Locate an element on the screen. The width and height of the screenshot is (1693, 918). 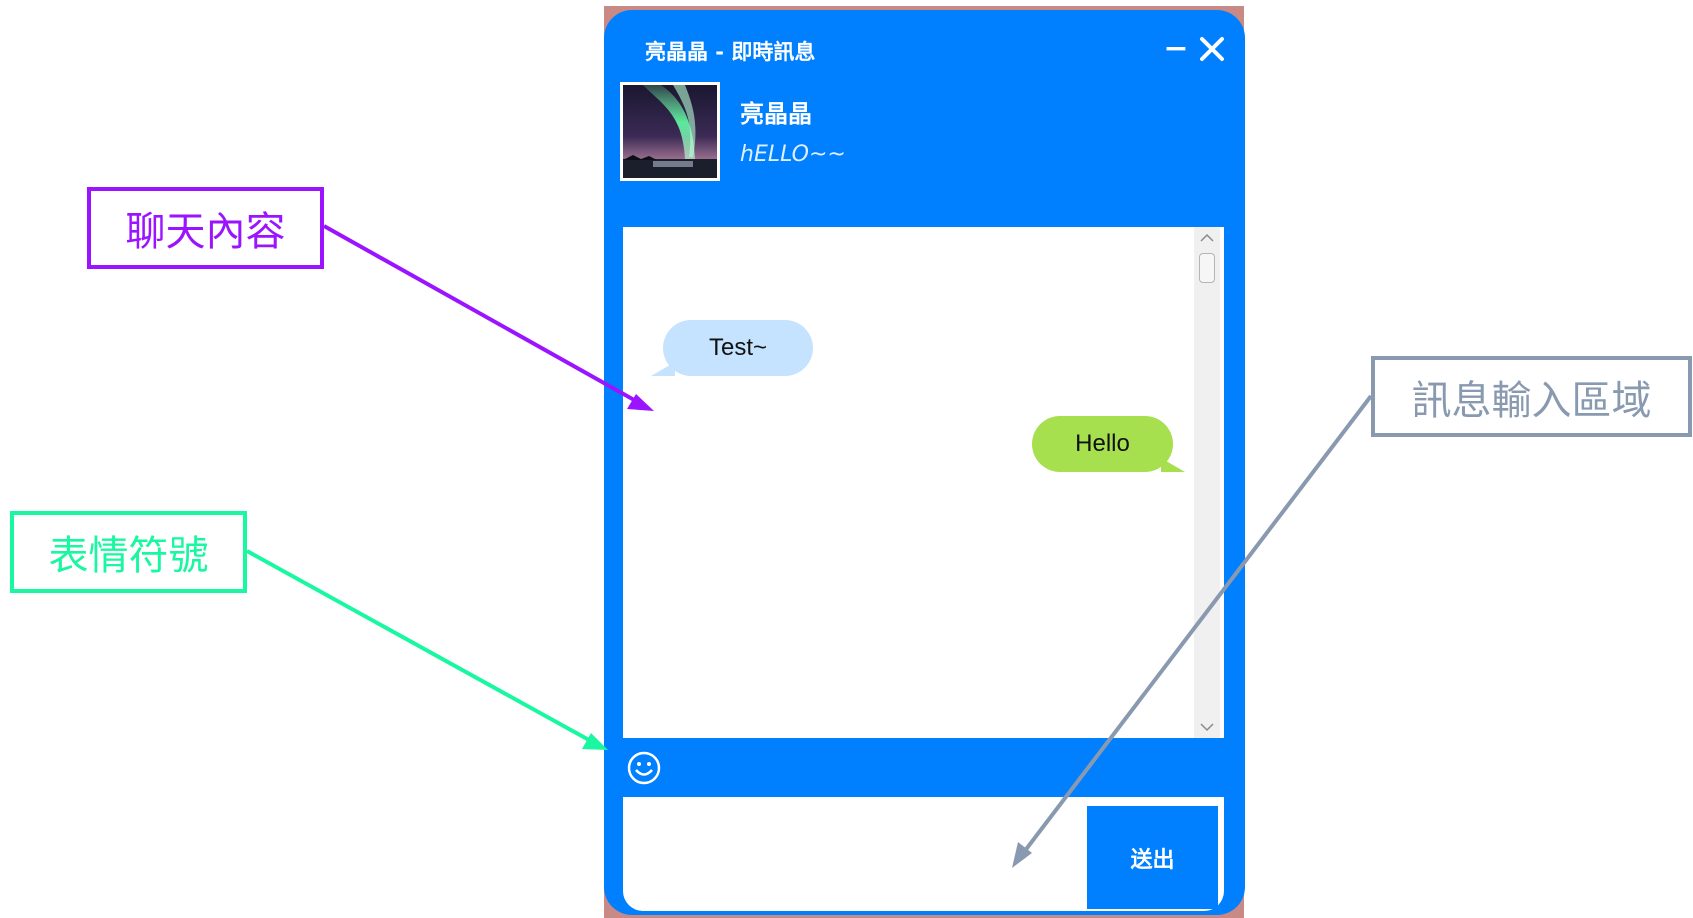
chevron-up-icon is located at coordinates (1207, 237).